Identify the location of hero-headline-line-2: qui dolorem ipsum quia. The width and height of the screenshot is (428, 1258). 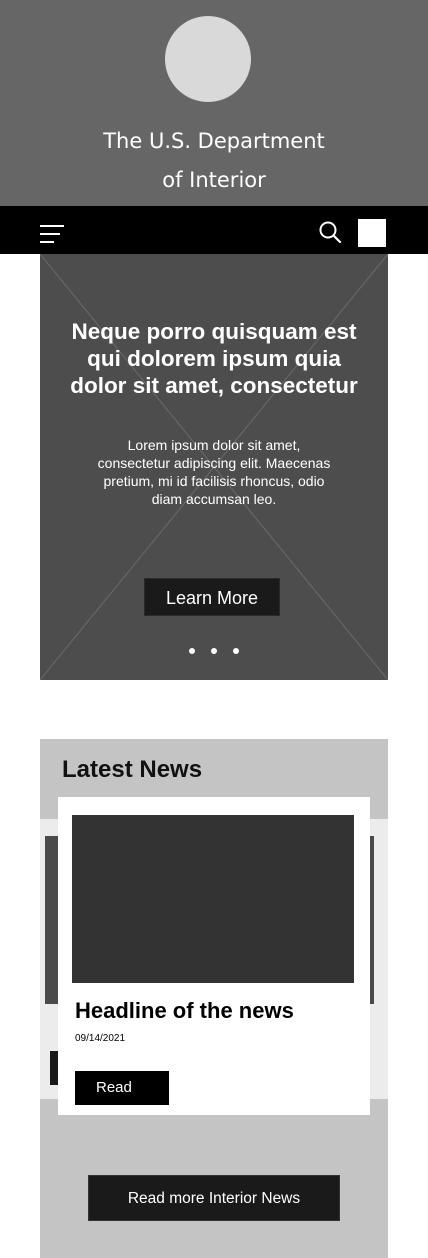
(214, 358).